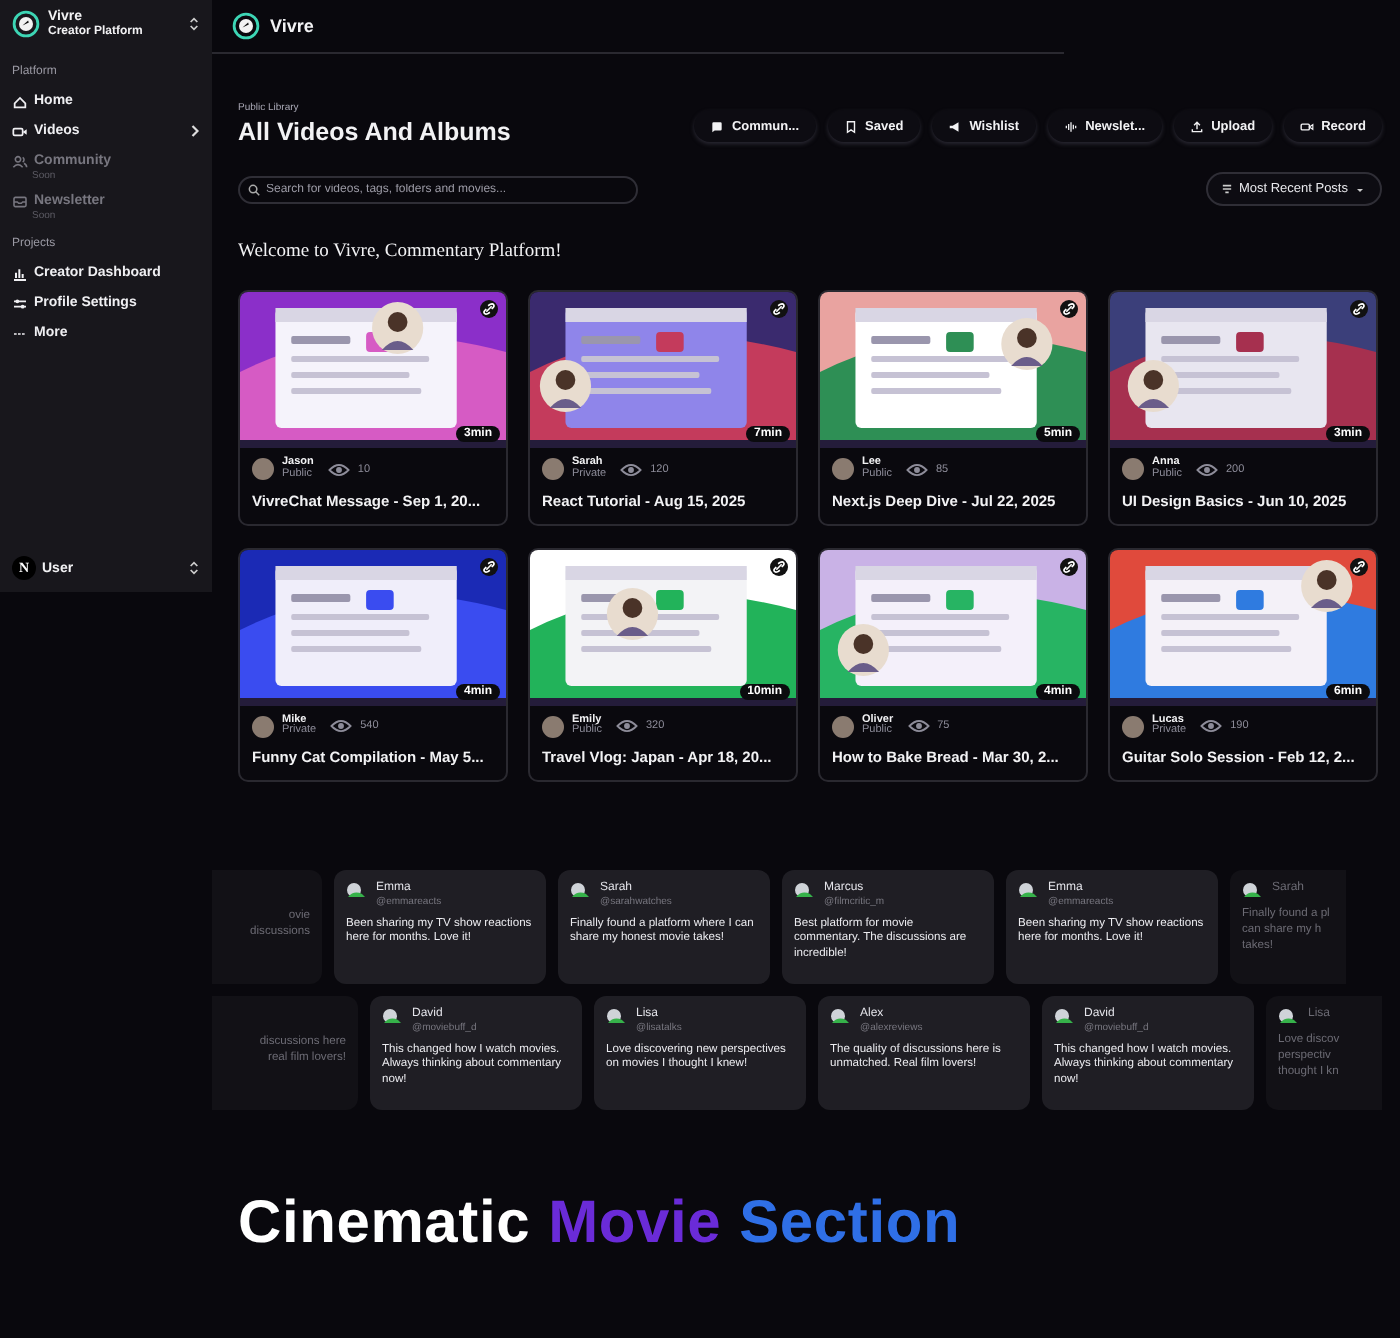  What do you see at coordinates (600, 1224) in the screenshot?
I see `section-heading: Cinematic Movie Section` at bounding box center [600, 1224].